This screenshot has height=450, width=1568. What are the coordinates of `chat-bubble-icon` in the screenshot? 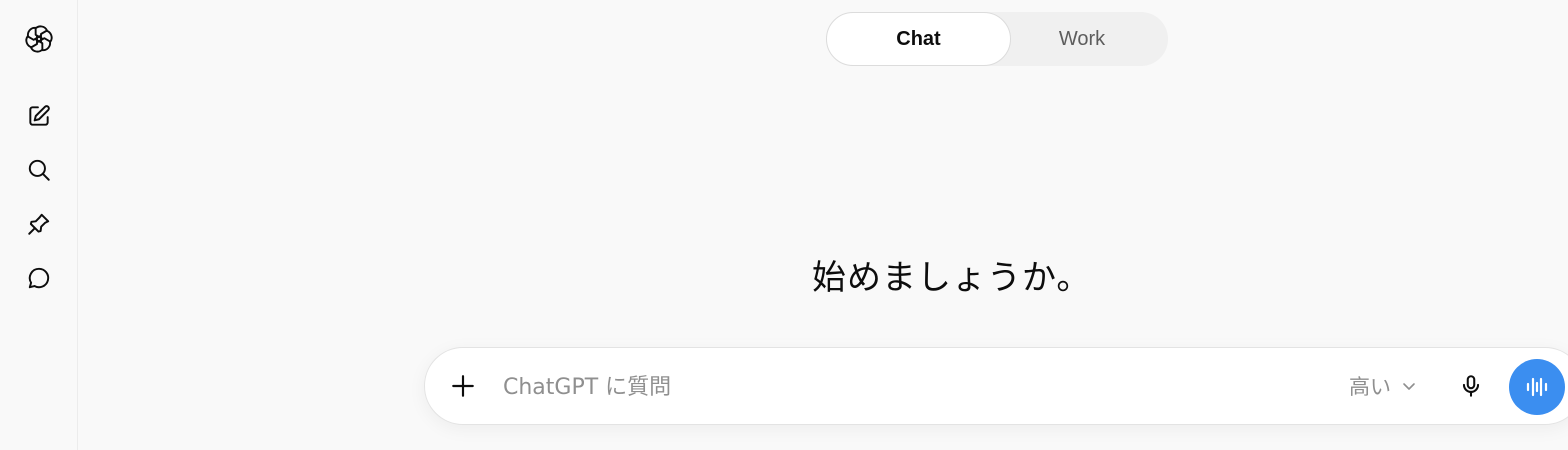 It's located at (39, 278).